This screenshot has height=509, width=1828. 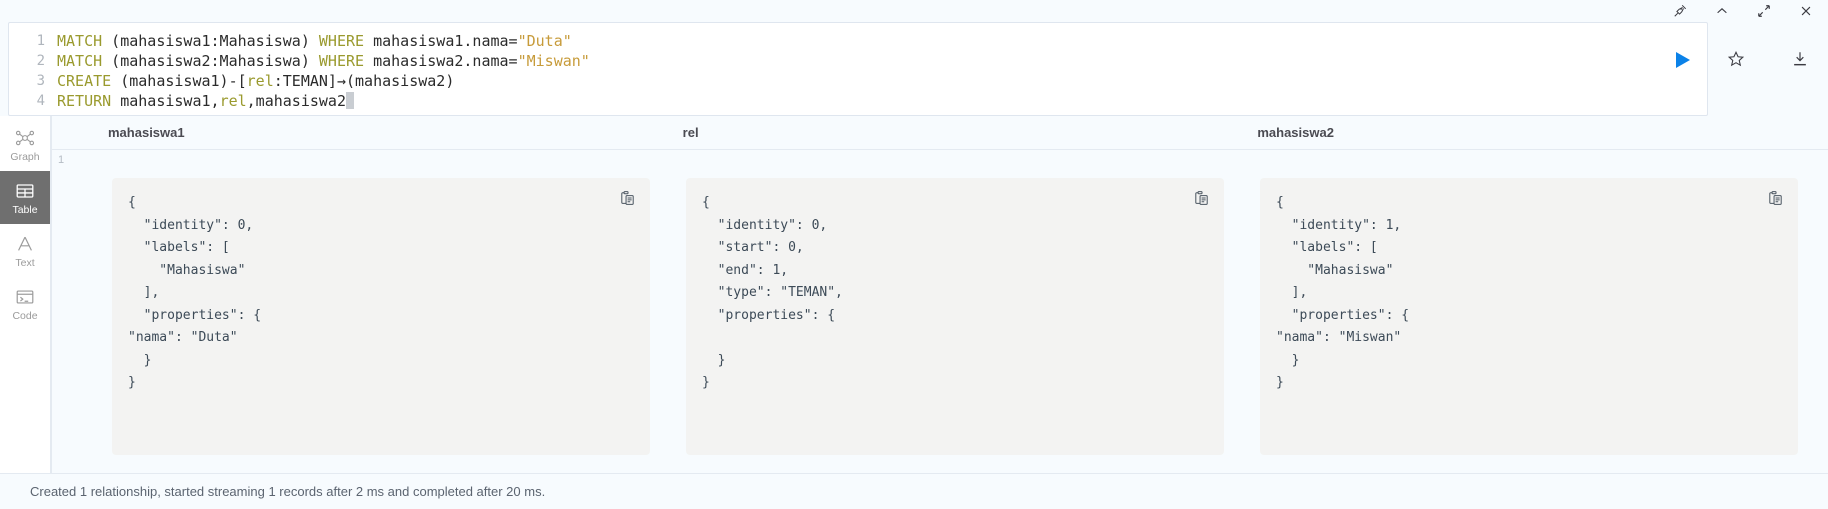 I want to click on graph-icon, so click(x=25, y=138).